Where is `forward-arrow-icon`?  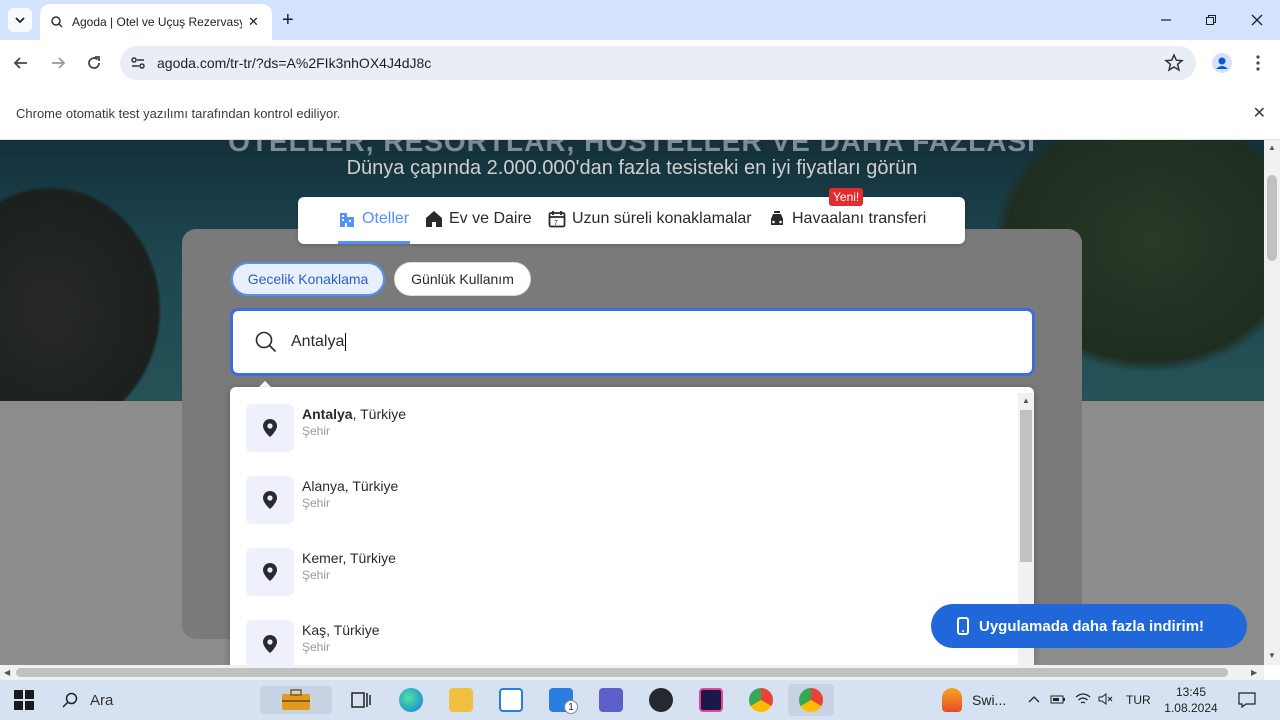
forward-arrow-icon is located at coordinates (59, 63).